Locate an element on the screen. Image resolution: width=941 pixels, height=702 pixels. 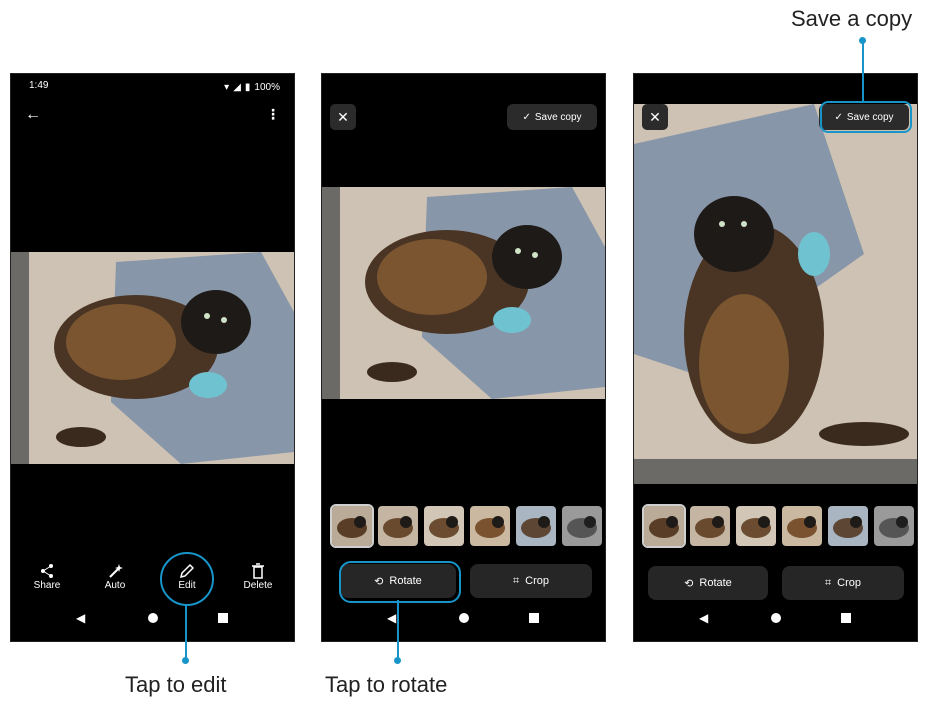
back-arrow-icon: ← is located at coordinates (33, 115).